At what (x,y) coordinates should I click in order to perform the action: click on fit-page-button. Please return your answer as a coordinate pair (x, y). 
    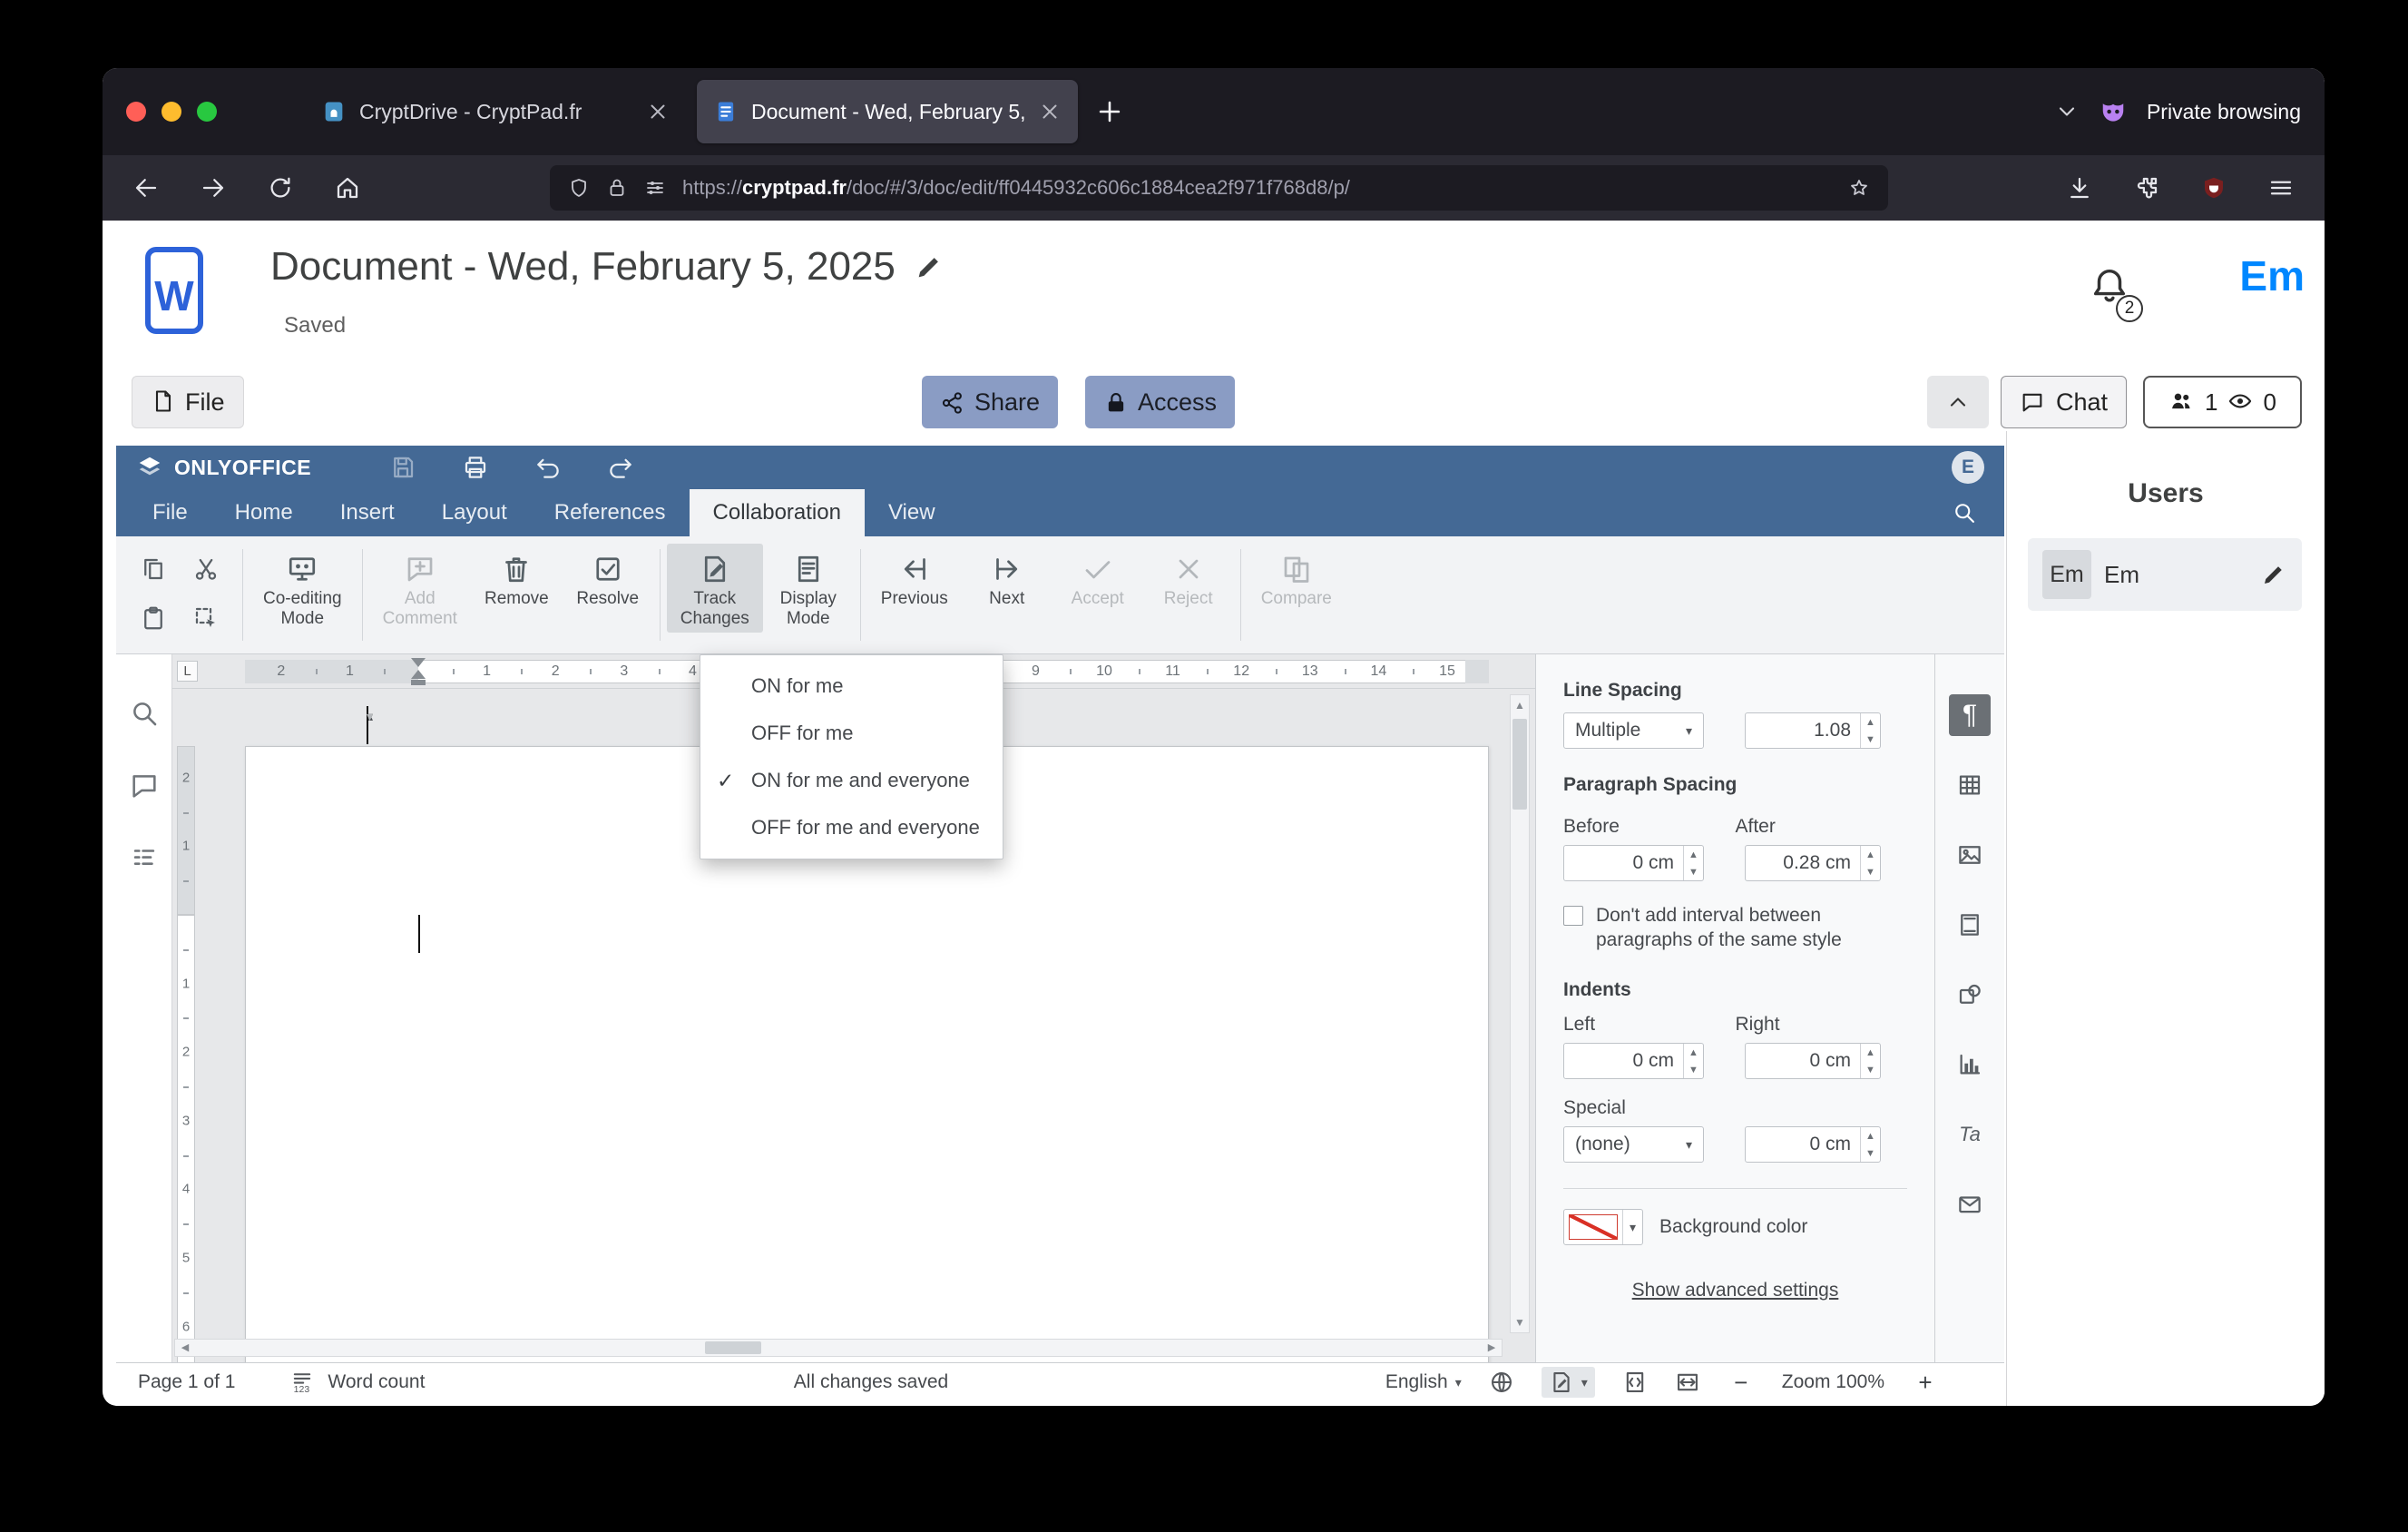
    Looking at the image, I should click on (1635, 1382).